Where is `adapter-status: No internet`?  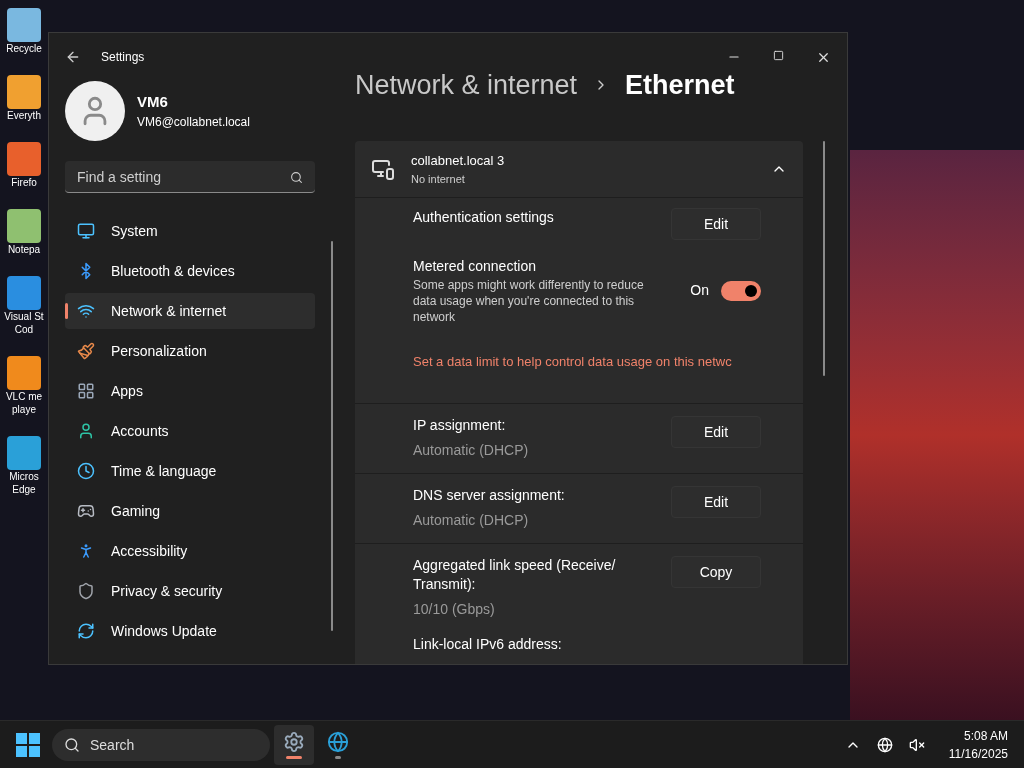
adapter-status: No internet is located at coordinates (438, 179).